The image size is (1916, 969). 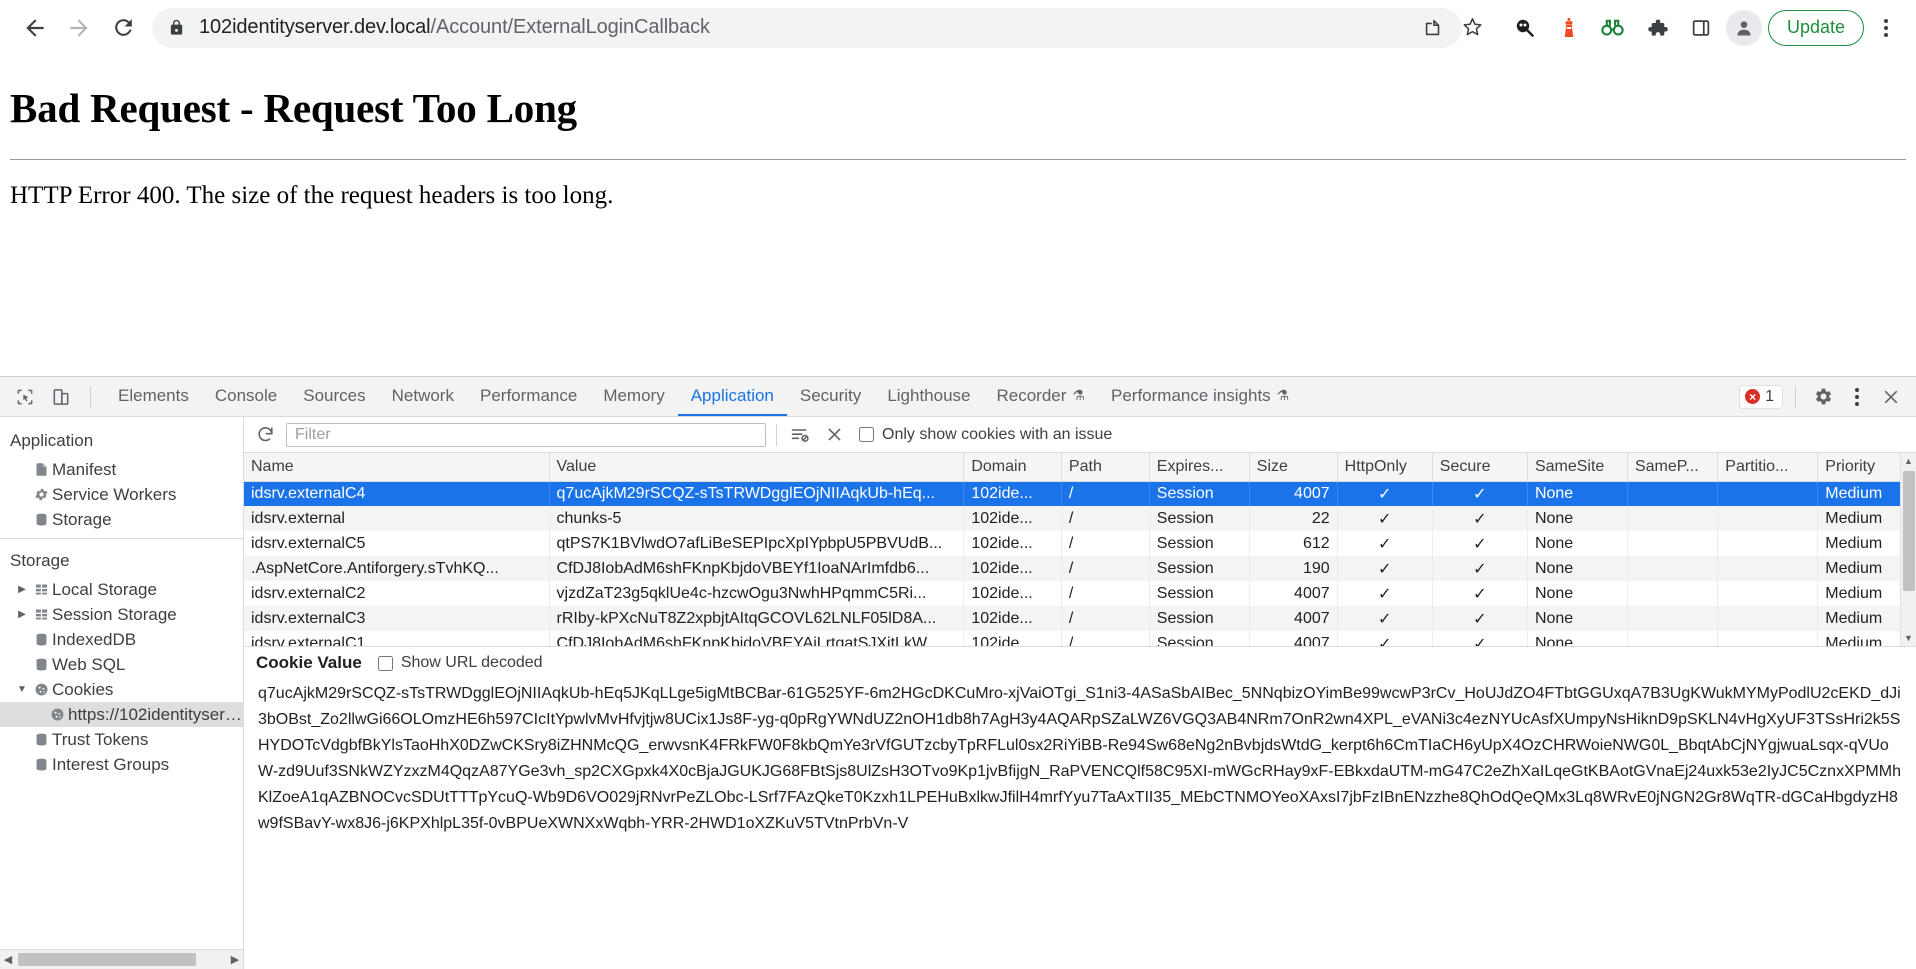 I want to click on cell-partition, so click(x=1768, y=543).